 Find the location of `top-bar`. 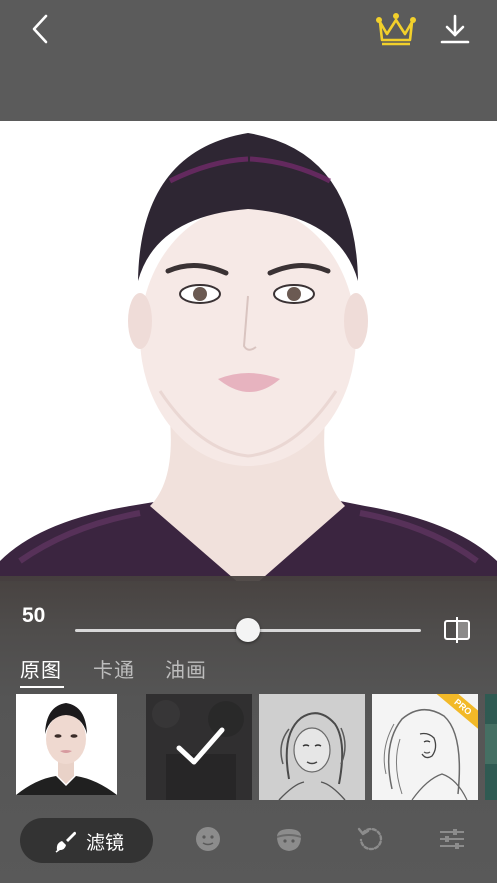

top-bar is located at coordinates (248, 60).